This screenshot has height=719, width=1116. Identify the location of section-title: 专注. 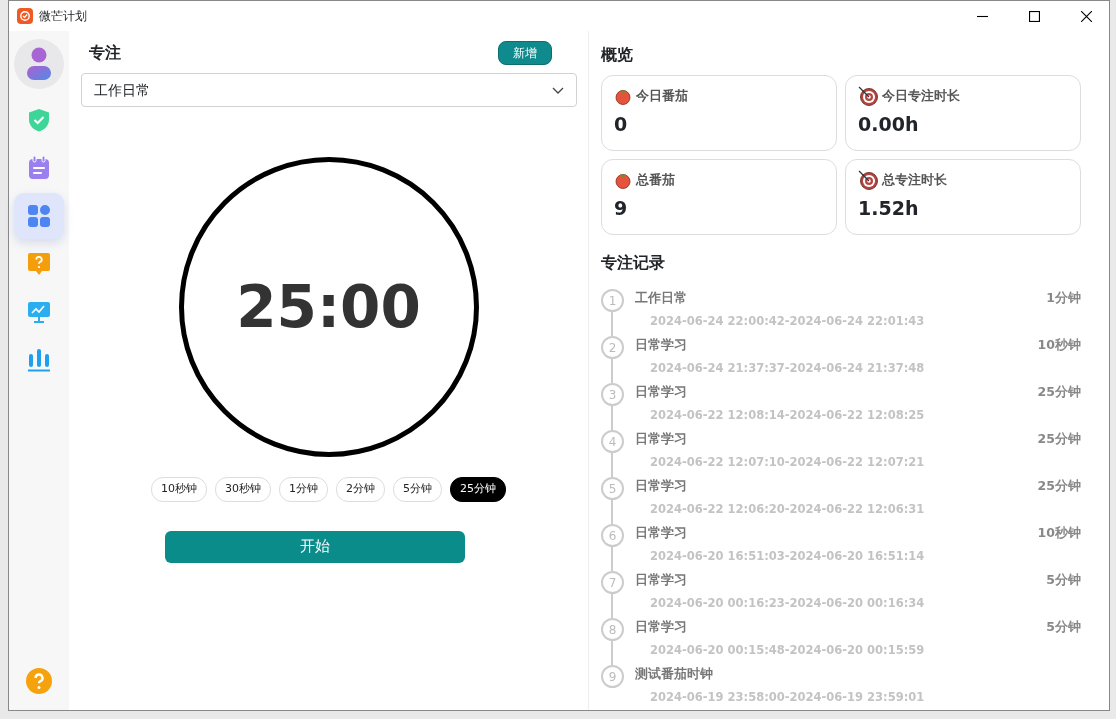
(105, 53).